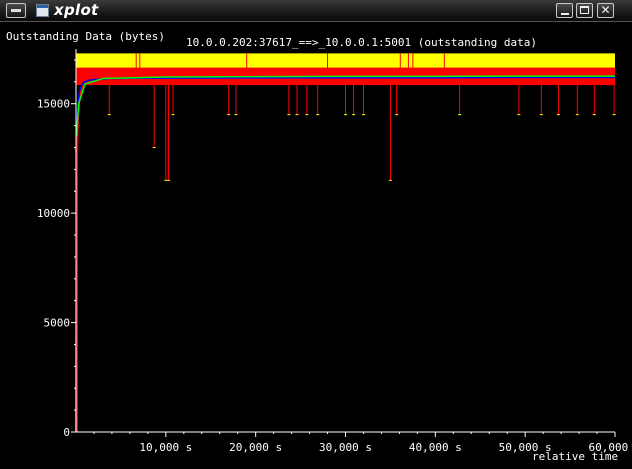  I want to click on y-axis-label: Outstanding Data (bytes), so click(85, 36).